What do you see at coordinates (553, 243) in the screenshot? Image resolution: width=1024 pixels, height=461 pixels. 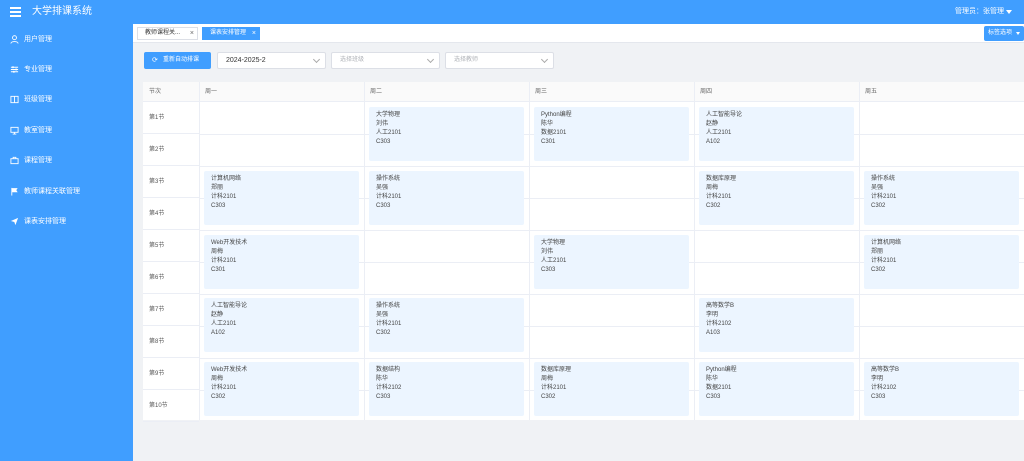 I see `course-name: 大学物理` at bounding box center [553, 243].